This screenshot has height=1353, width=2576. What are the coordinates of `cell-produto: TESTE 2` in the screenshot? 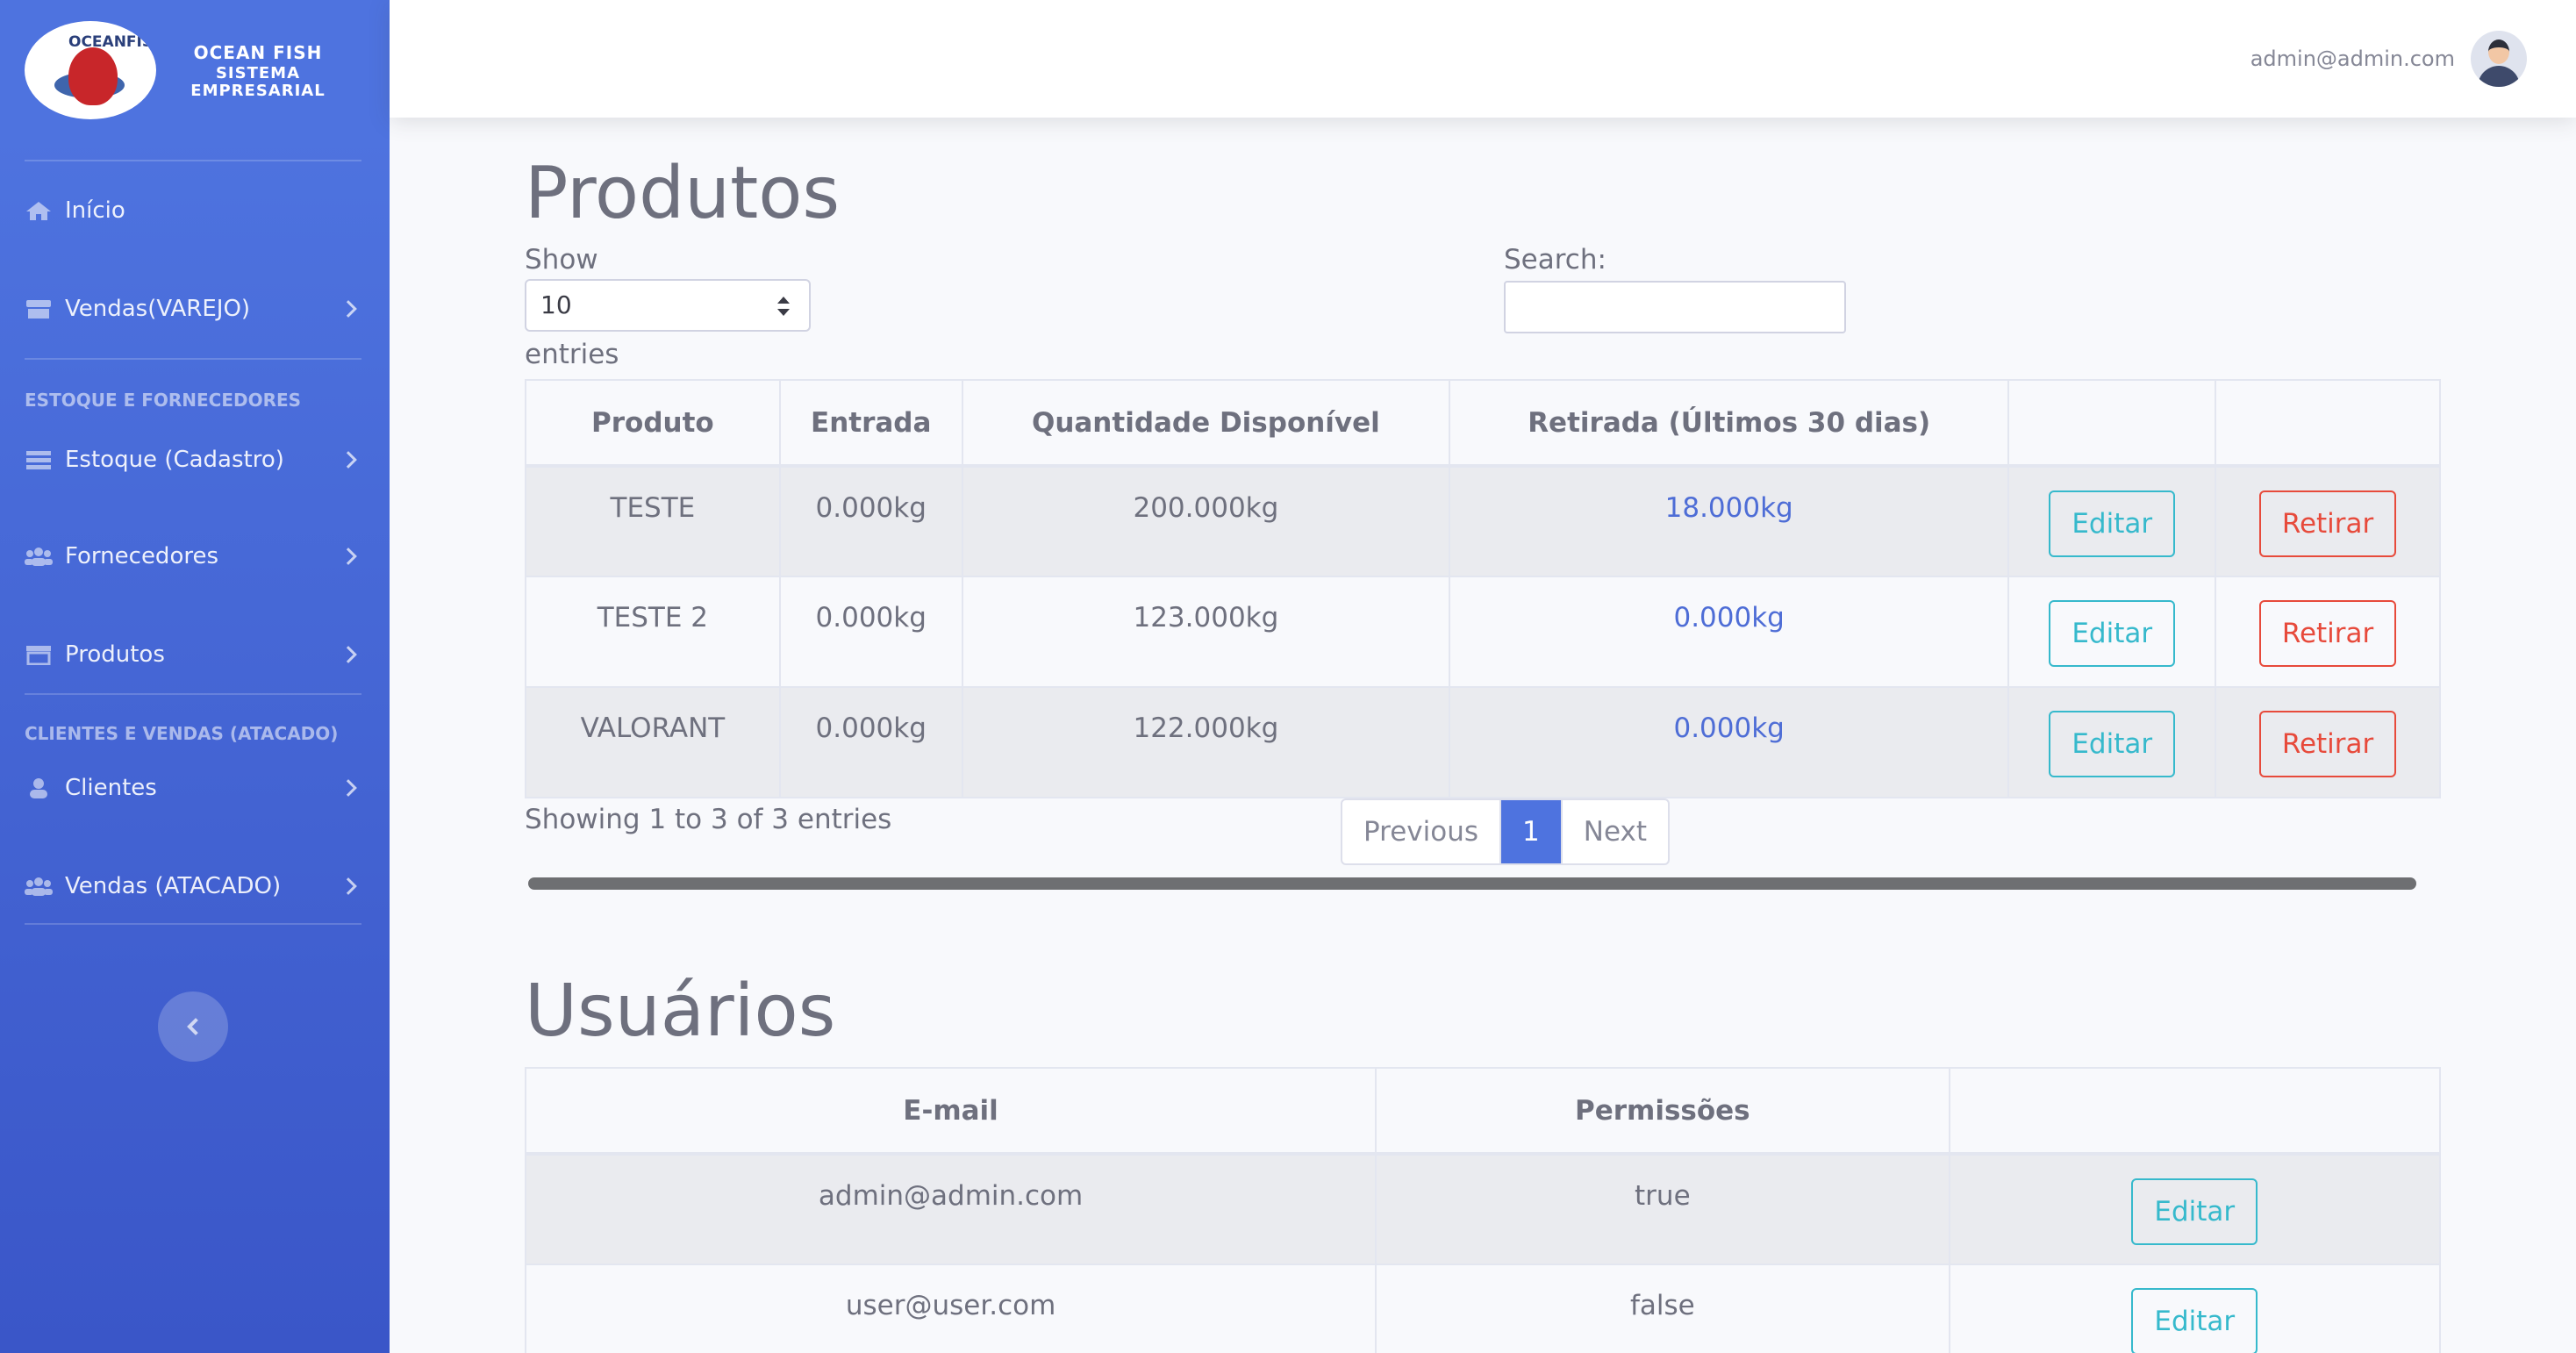 It's located at (653, 632).